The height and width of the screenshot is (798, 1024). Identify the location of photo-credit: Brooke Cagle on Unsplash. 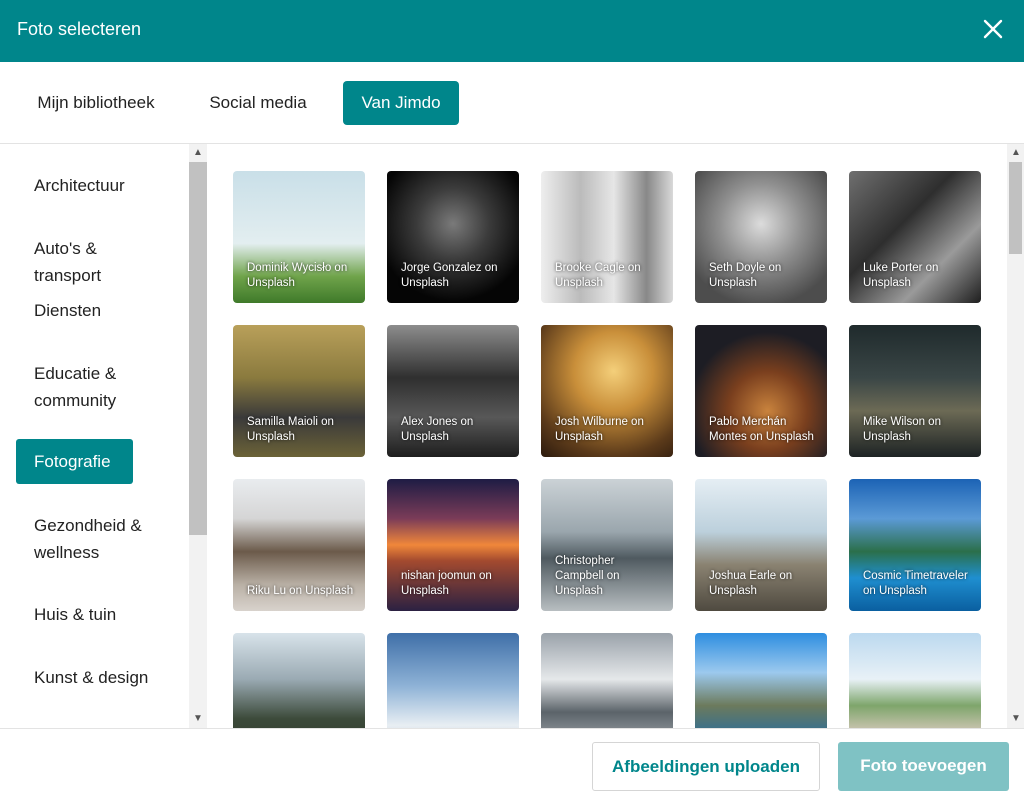
(598, 275).